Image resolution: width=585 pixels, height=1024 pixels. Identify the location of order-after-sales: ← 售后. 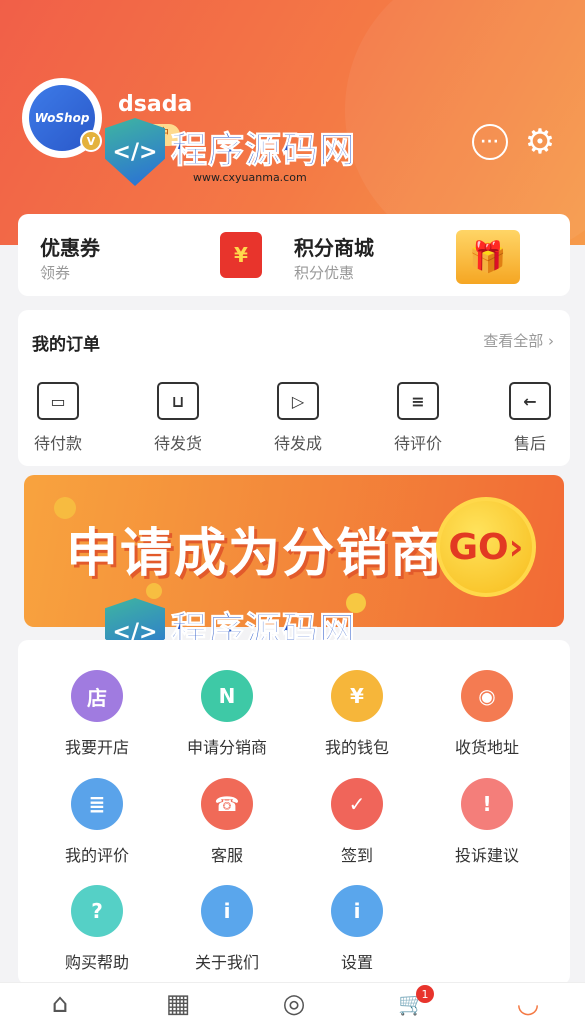
(530, 418).